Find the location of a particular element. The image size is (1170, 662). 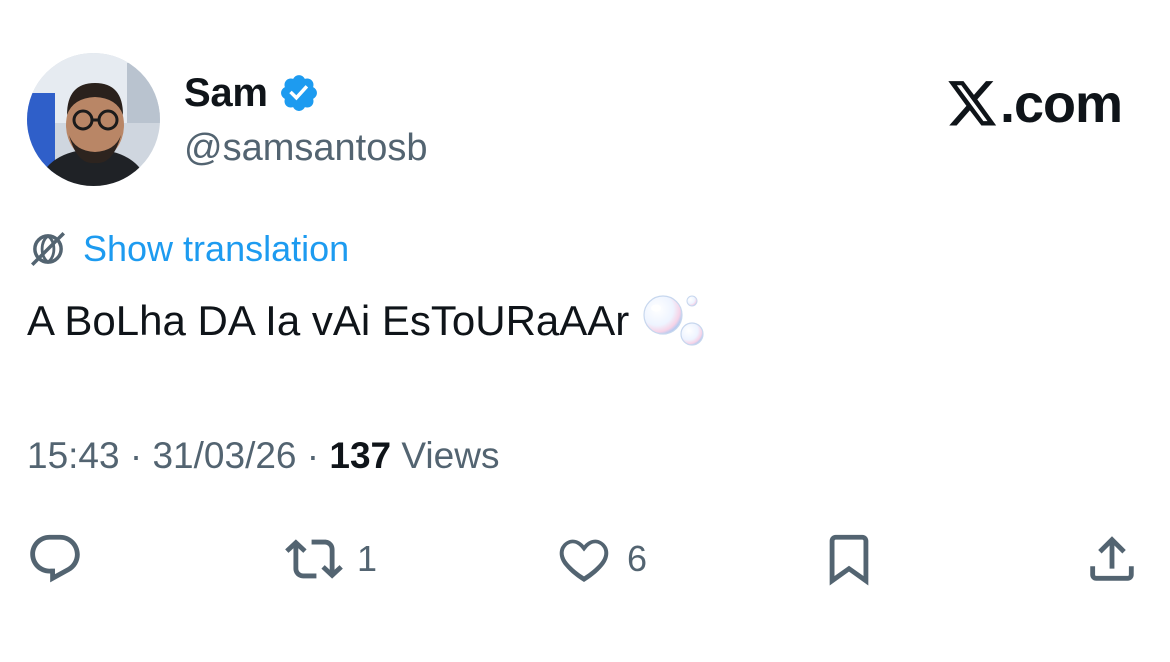

tweet-meta: 15:43 · 31/03/26 · 137 Views is located at coordinates (263, 456).